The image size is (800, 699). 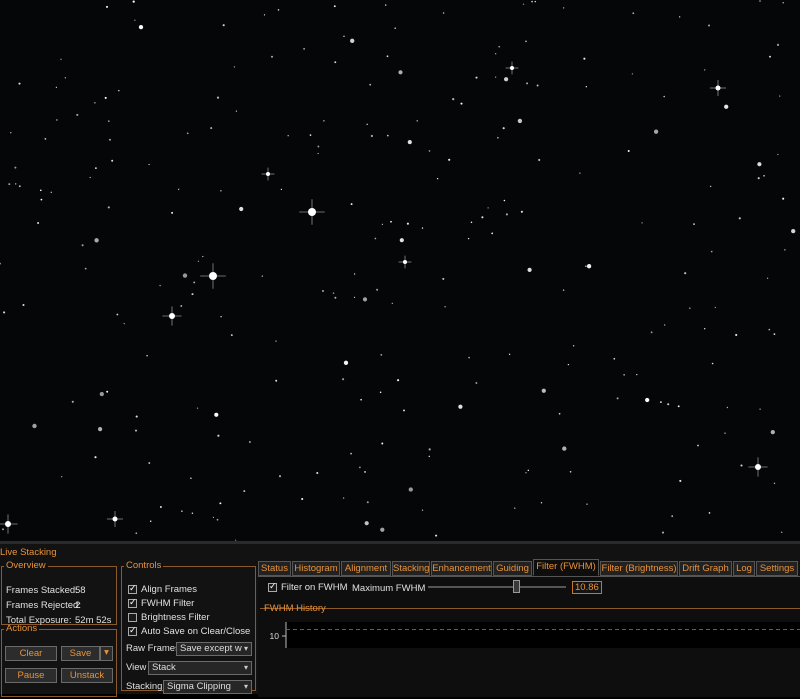 I want to click on view-select: Stack ▾, so click(x=200, y=668).